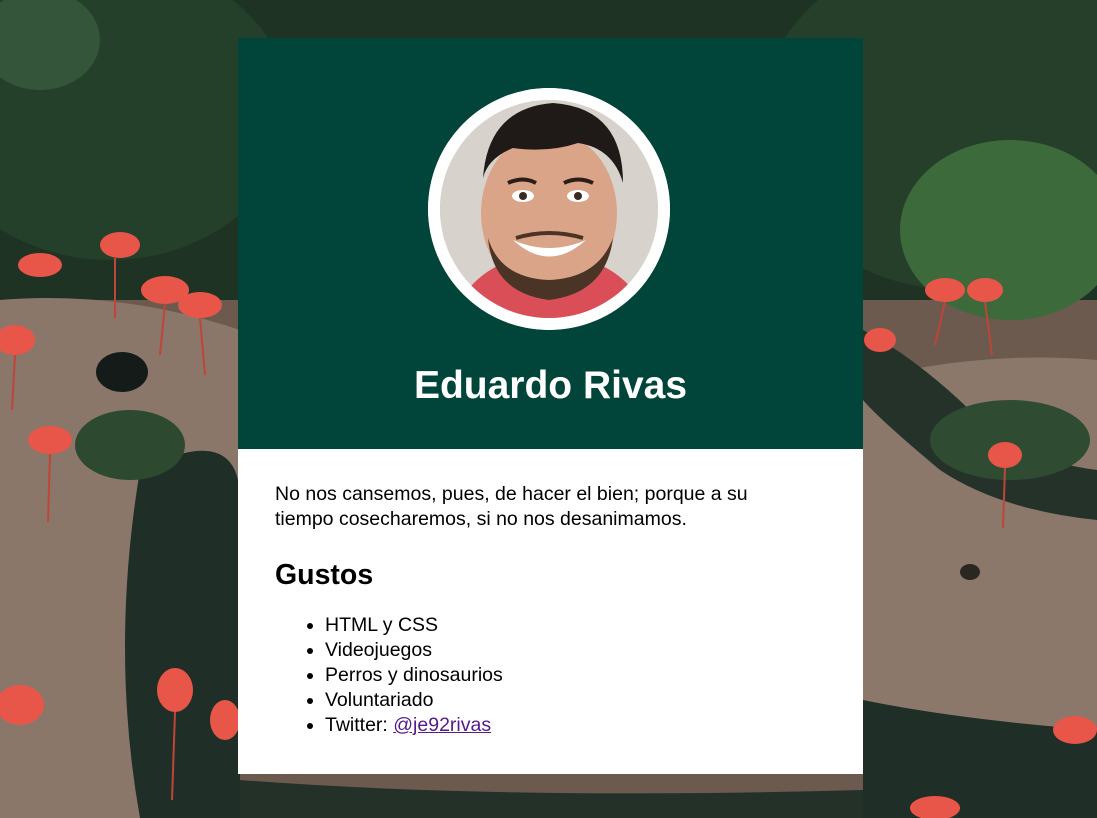  Describe the element at coordinates (359, 725) in the screenshot. I see `twitter-label: Twitter:` at that location.